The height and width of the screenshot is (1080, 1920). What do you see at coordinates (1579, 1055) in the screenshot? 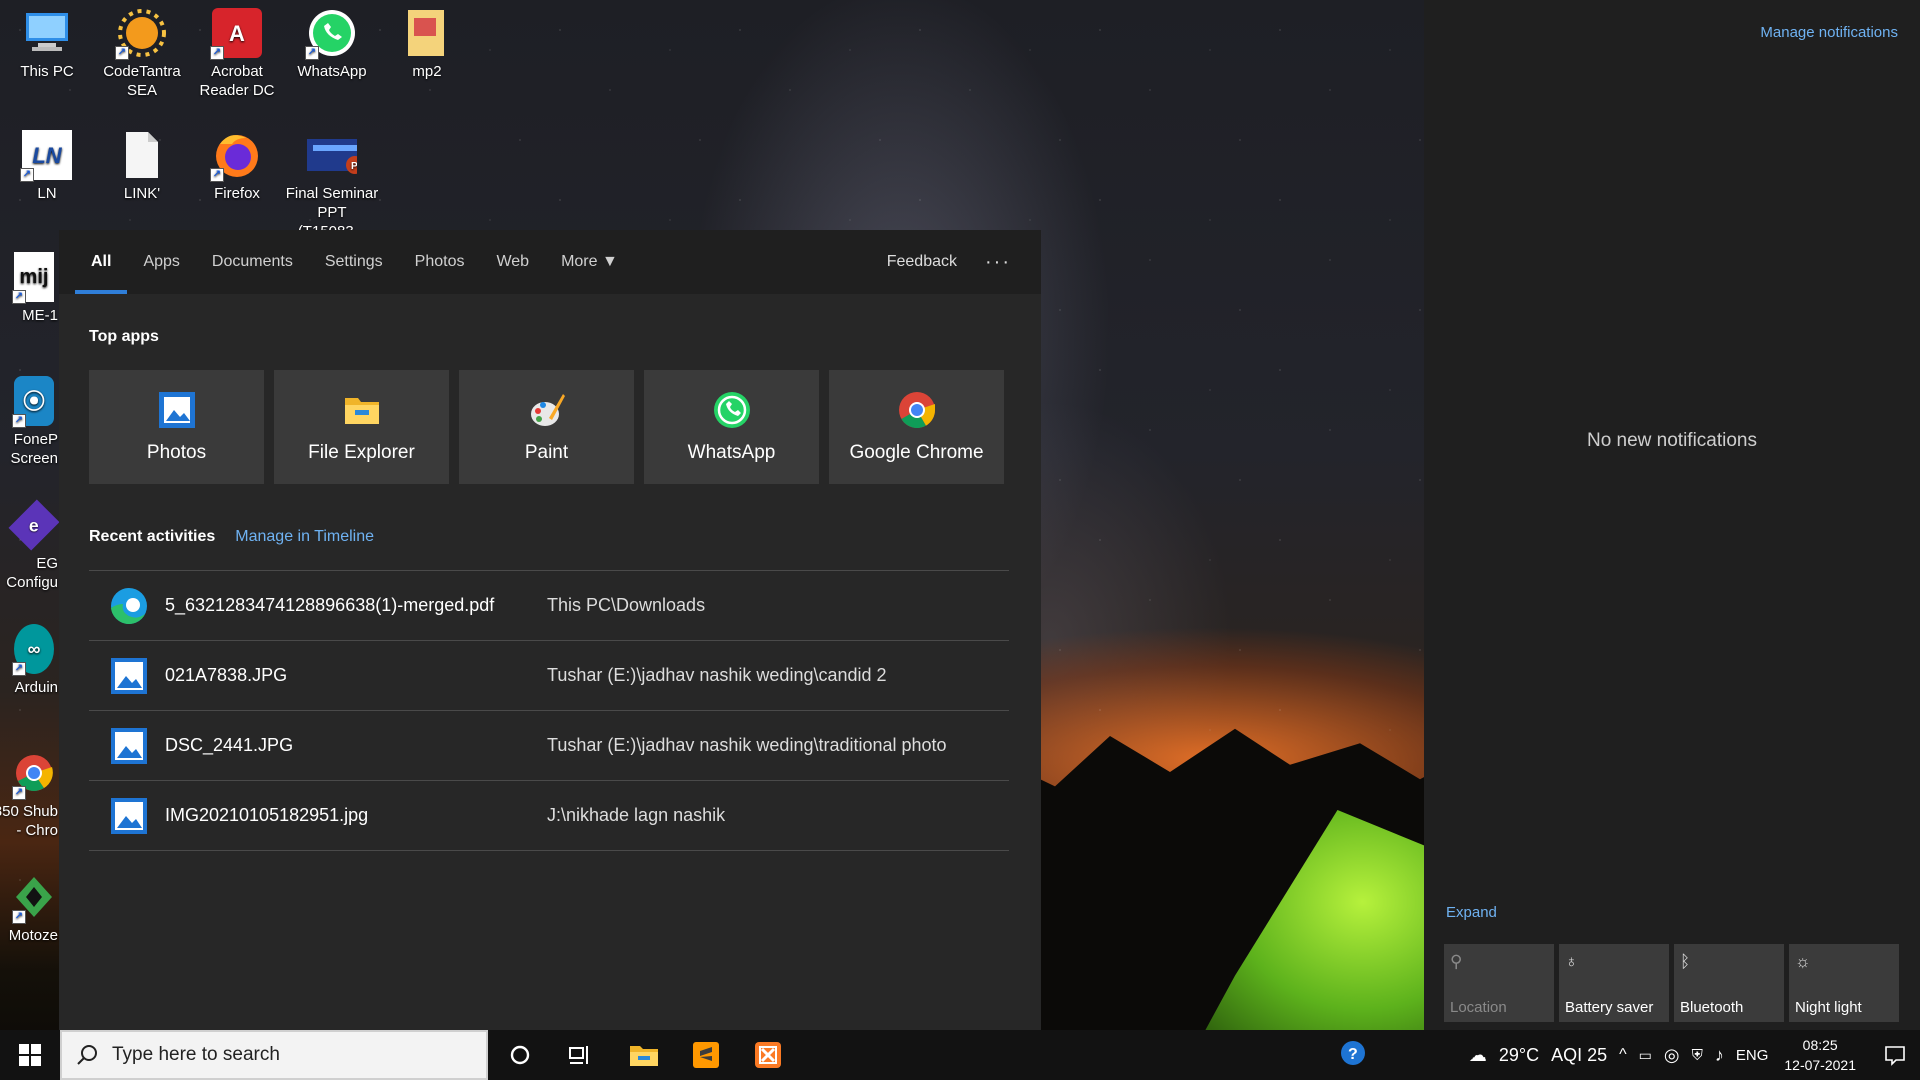
I see `air-quality: AQI 25` at bounding box center [1579, 1055].